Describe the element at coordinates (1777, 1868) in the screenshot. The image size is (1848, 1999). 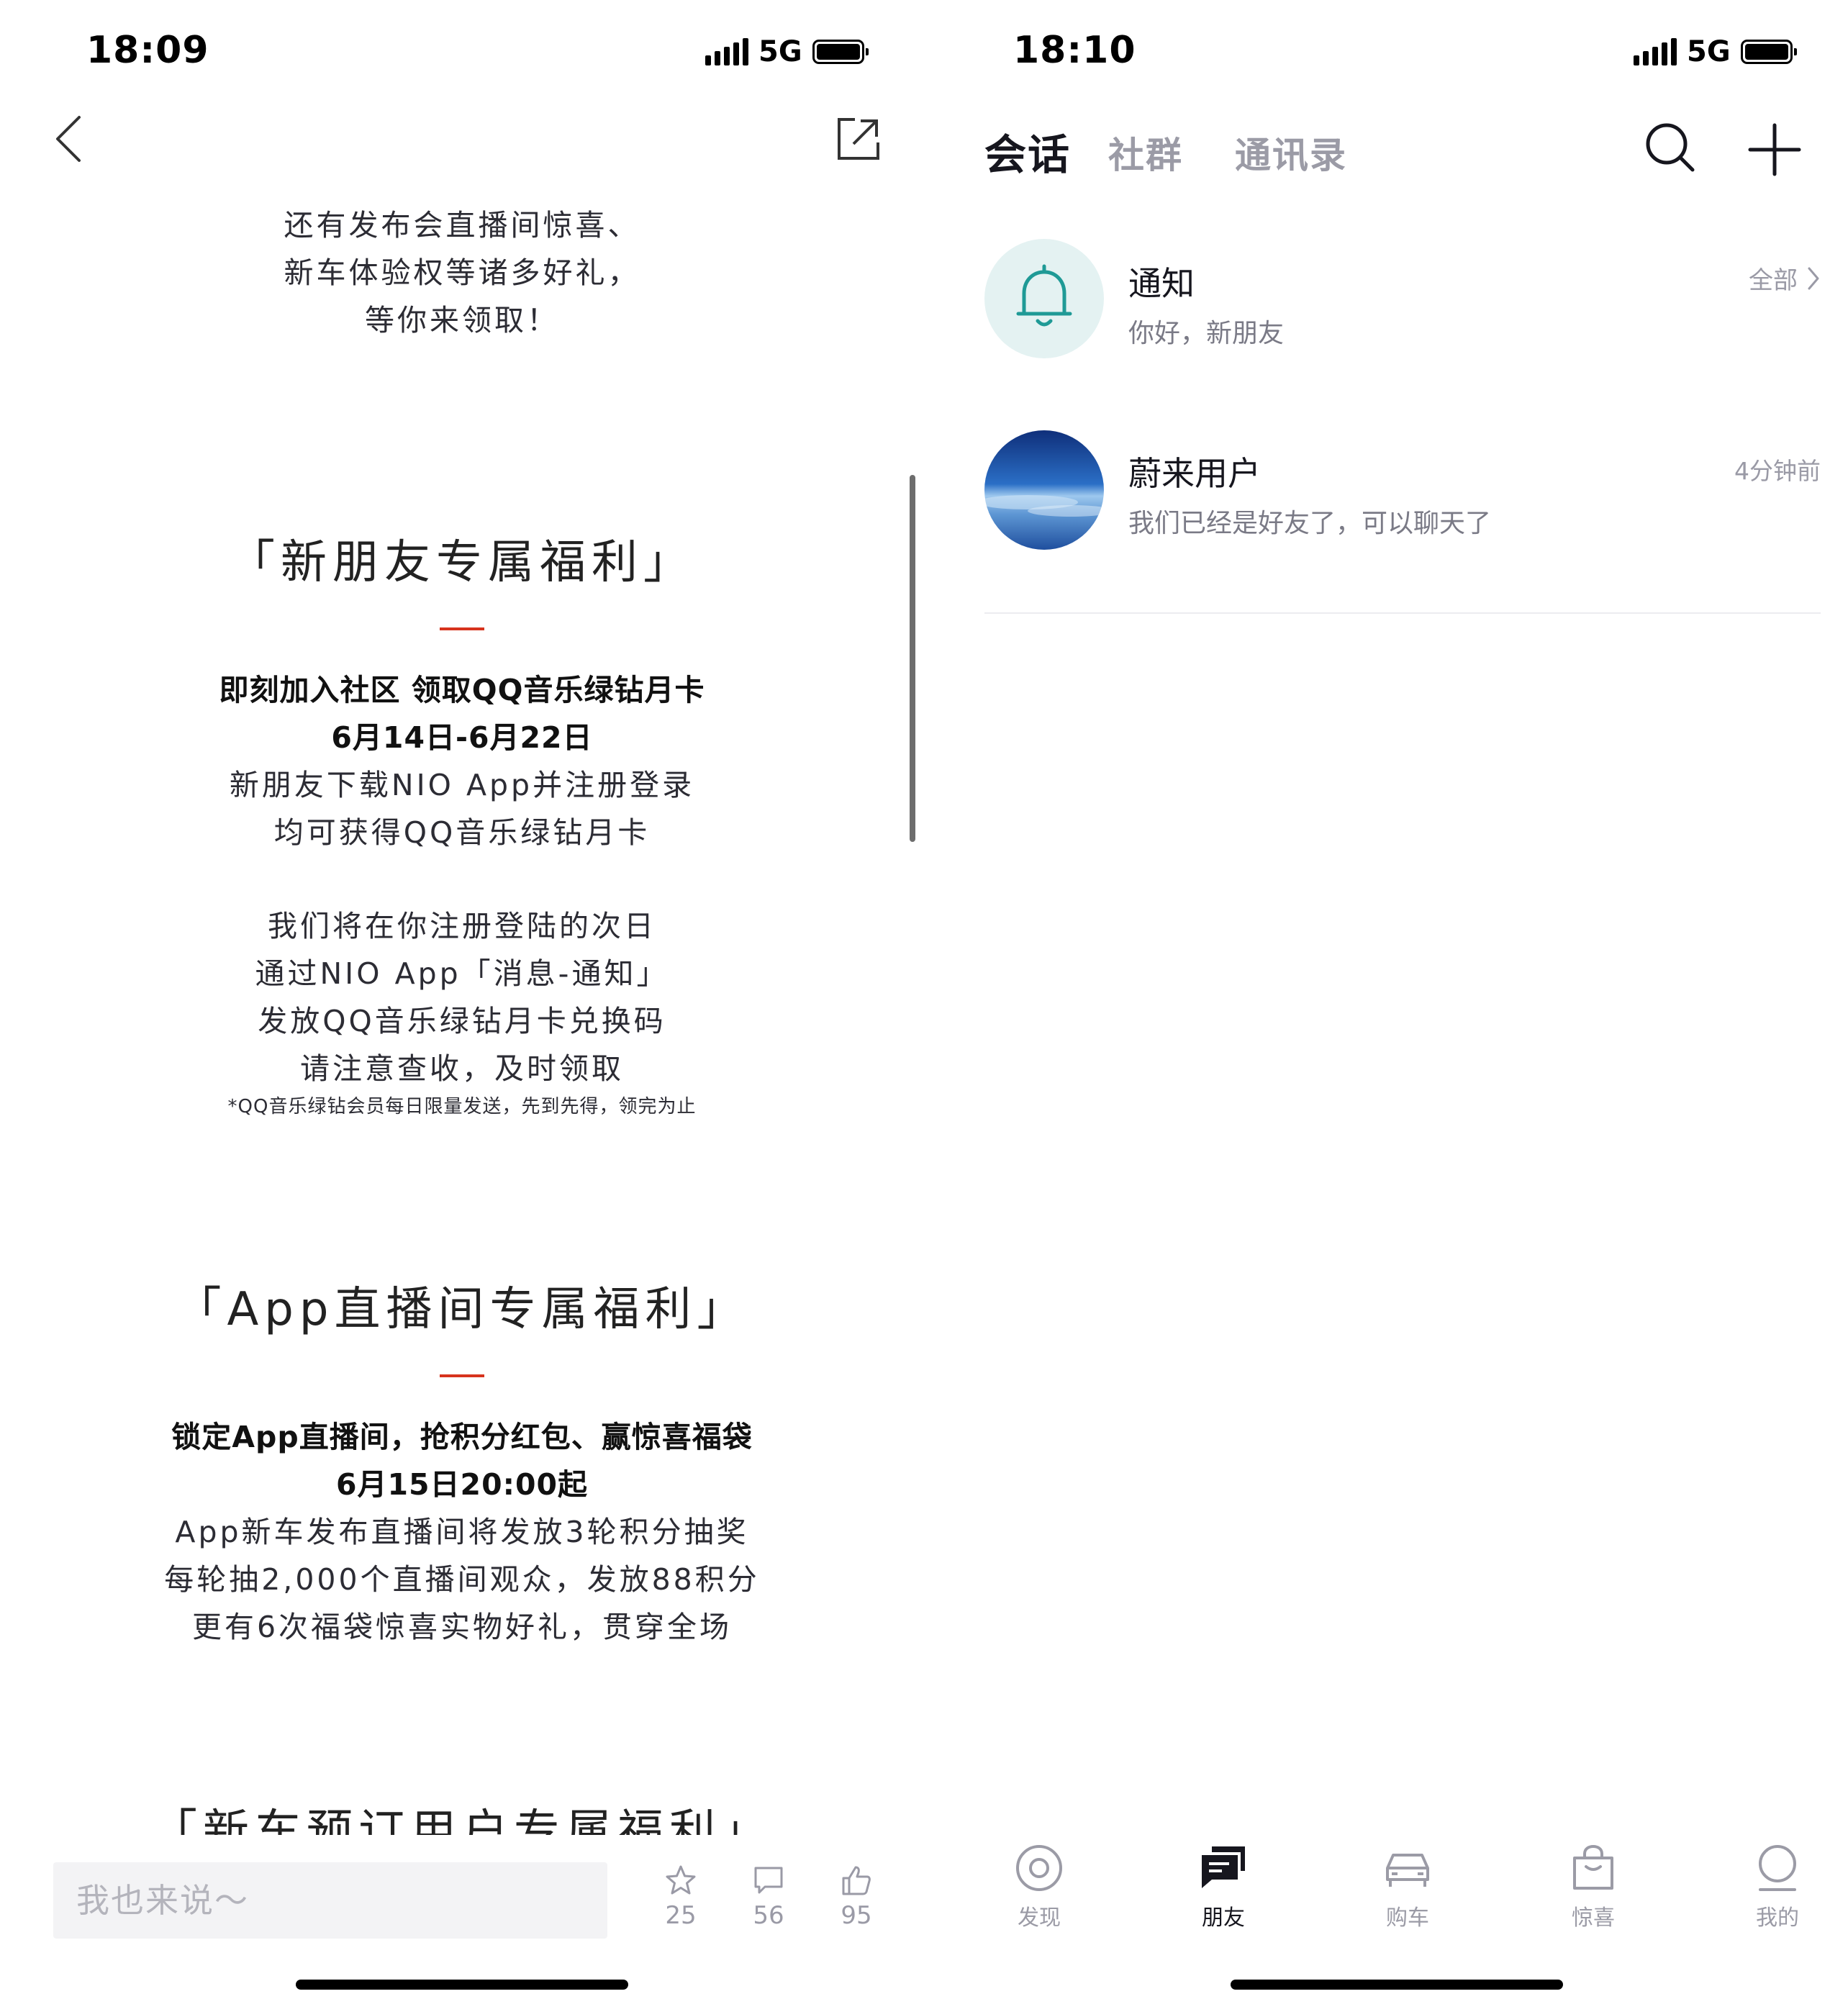
I see `profile-icon` at that location.